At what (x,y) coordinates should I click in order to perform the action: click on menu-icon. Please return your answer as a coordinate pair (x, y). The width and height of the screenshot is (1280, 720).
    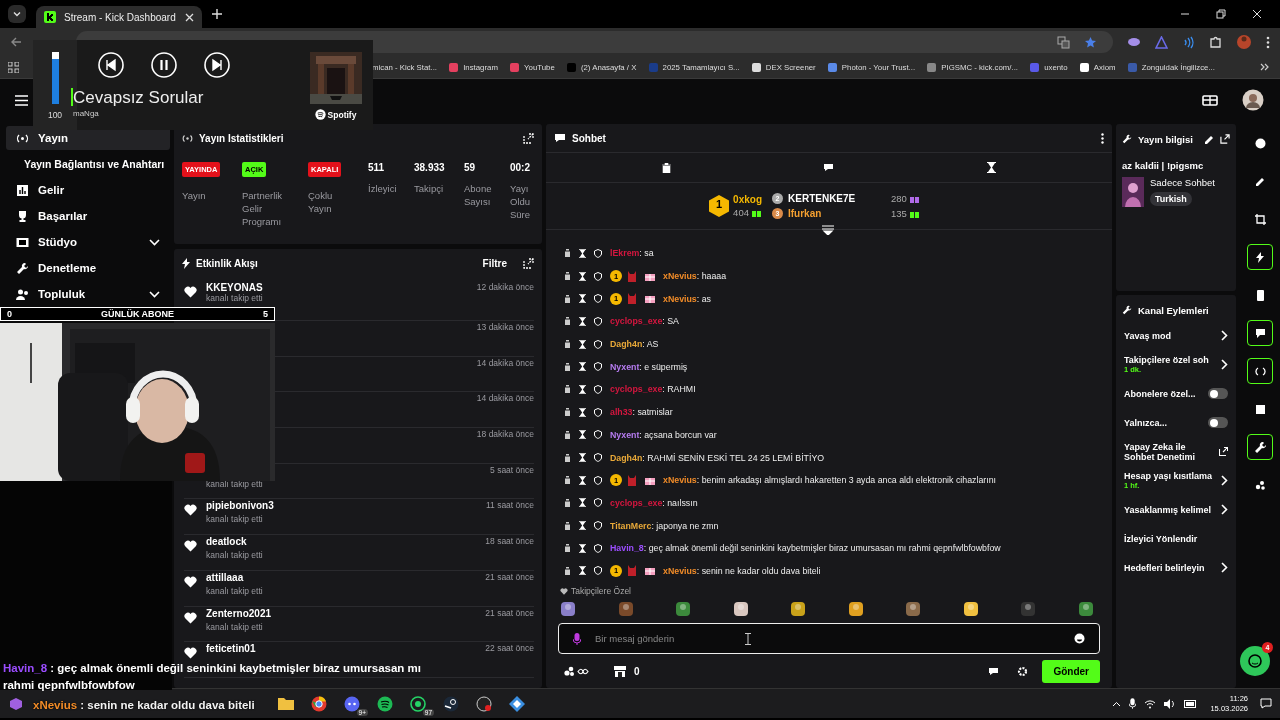
    Looking at the image, I should click on (21, 100).